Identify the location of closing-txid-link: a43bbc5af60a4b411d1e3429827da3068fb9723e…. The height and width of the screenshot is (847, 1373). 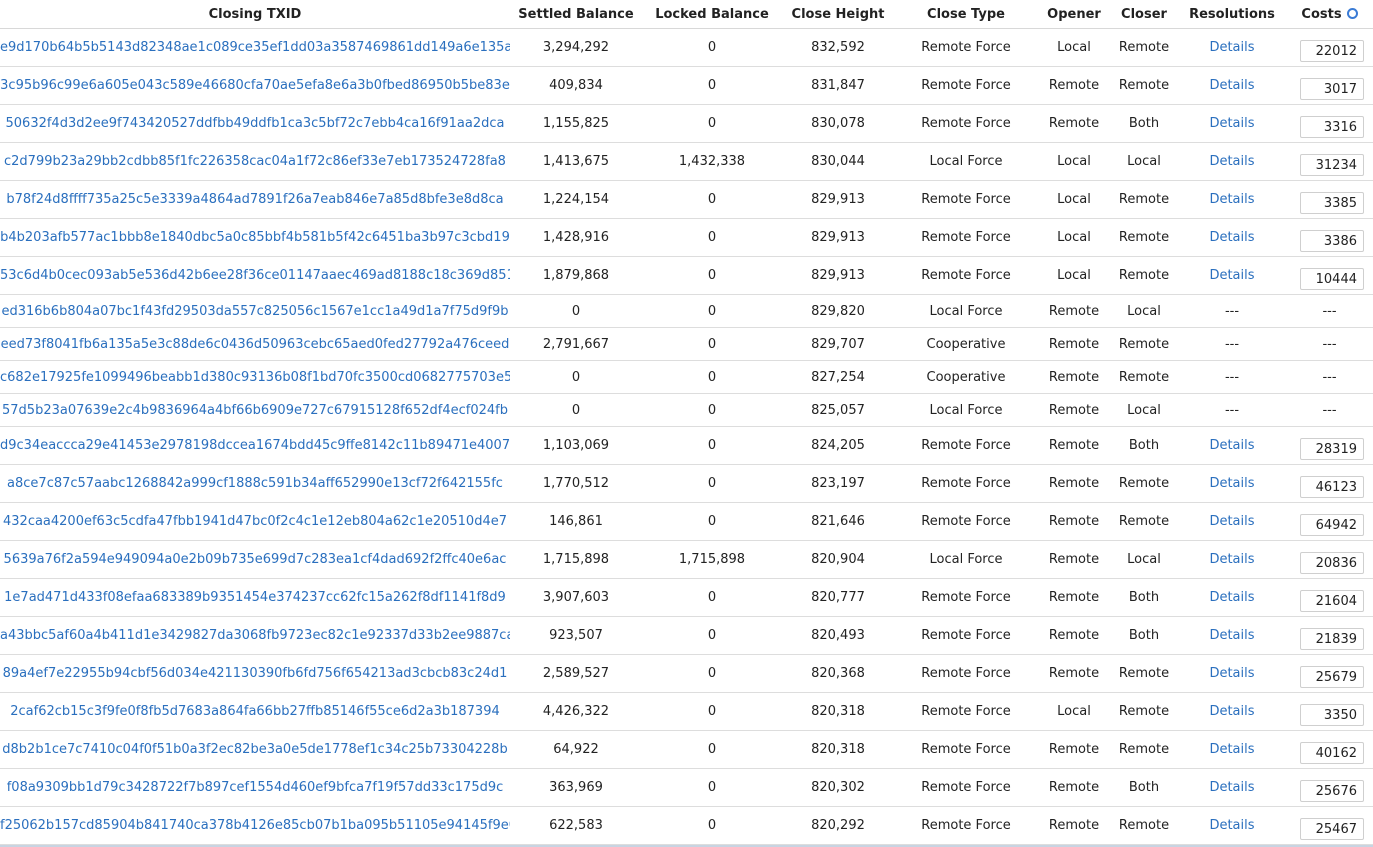
(255, 635).